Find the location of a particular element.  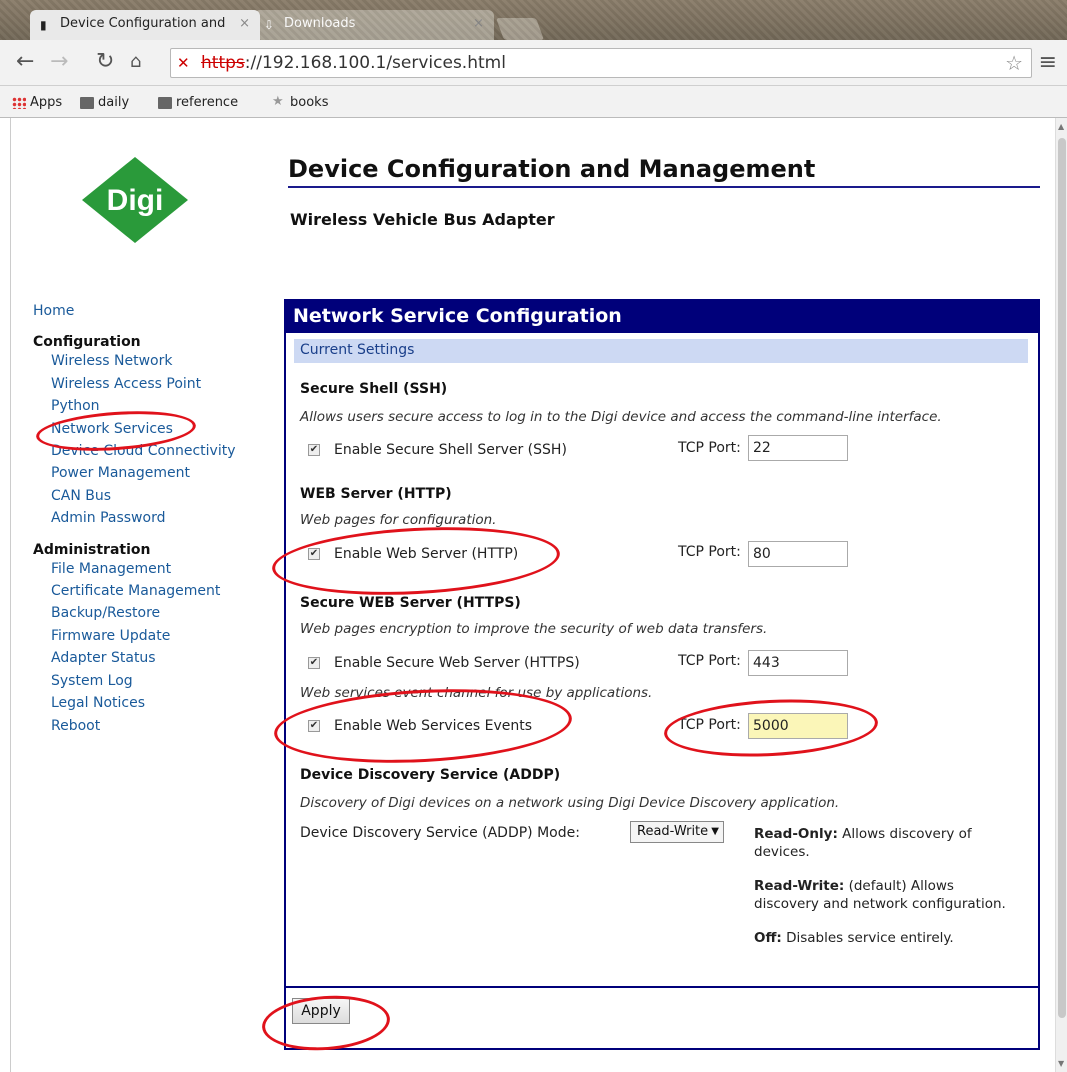

sidebar-item-legal-notices: Legal Notices is located at coordinates (148, 703).